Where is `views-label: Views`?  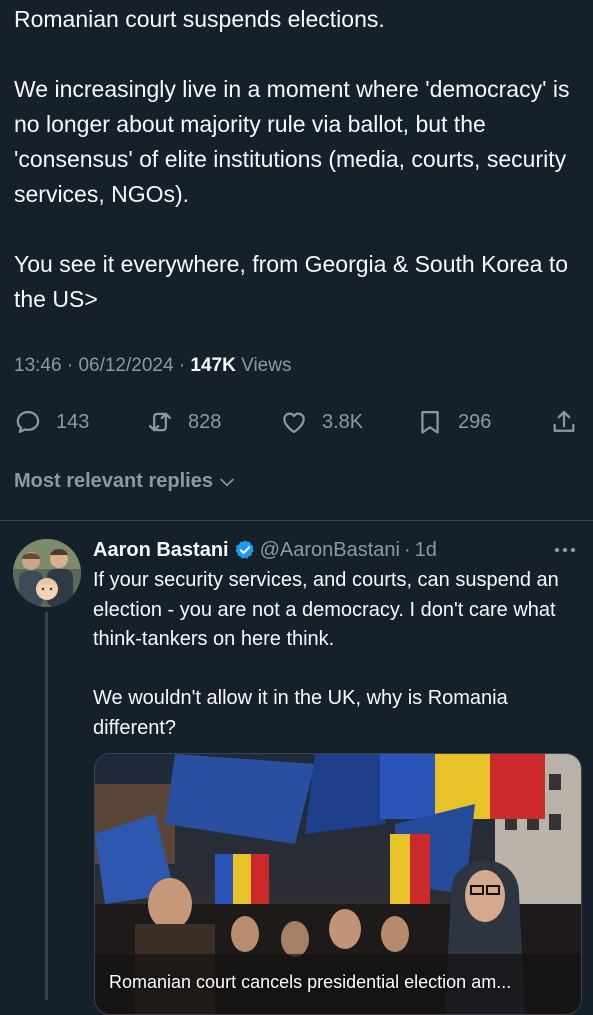 views-label: Views is located at coordinates (266, 365).